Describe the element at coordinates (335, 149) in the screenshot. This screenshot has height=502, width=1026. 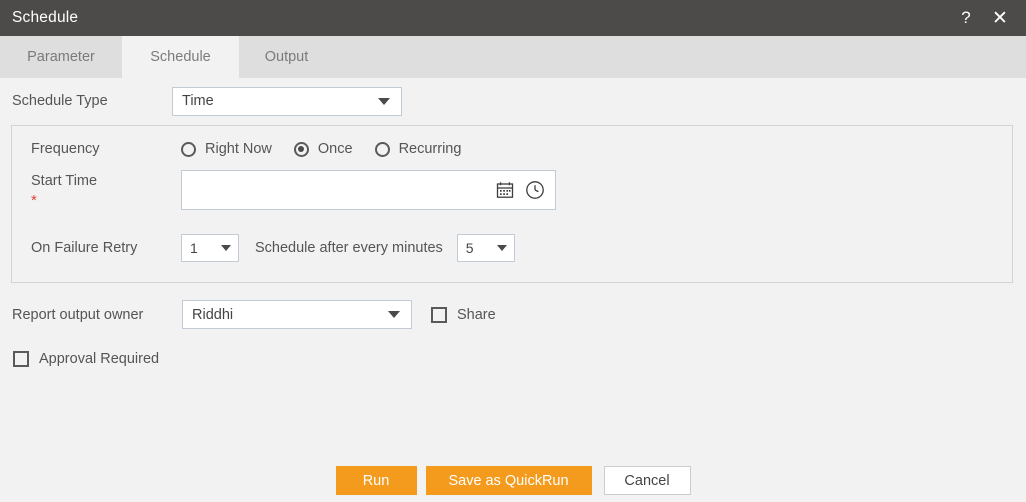
I see `radio-once-label: Once` at that location.